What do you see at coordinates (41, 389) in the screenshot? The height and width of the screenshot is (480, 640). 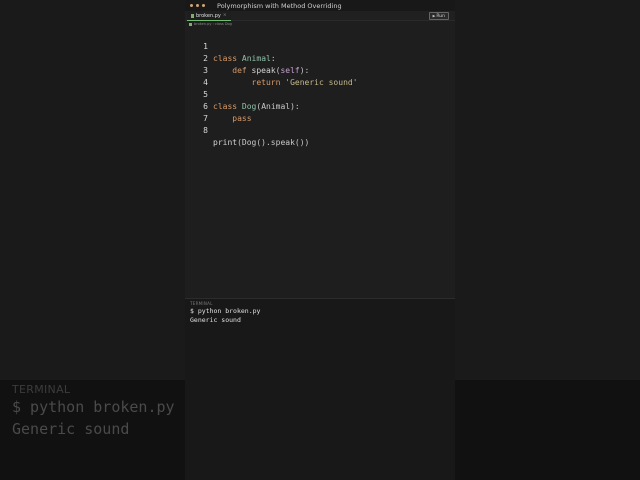 I see `background-terminal-label: TERMINAL` at bounding box center [41, 389].